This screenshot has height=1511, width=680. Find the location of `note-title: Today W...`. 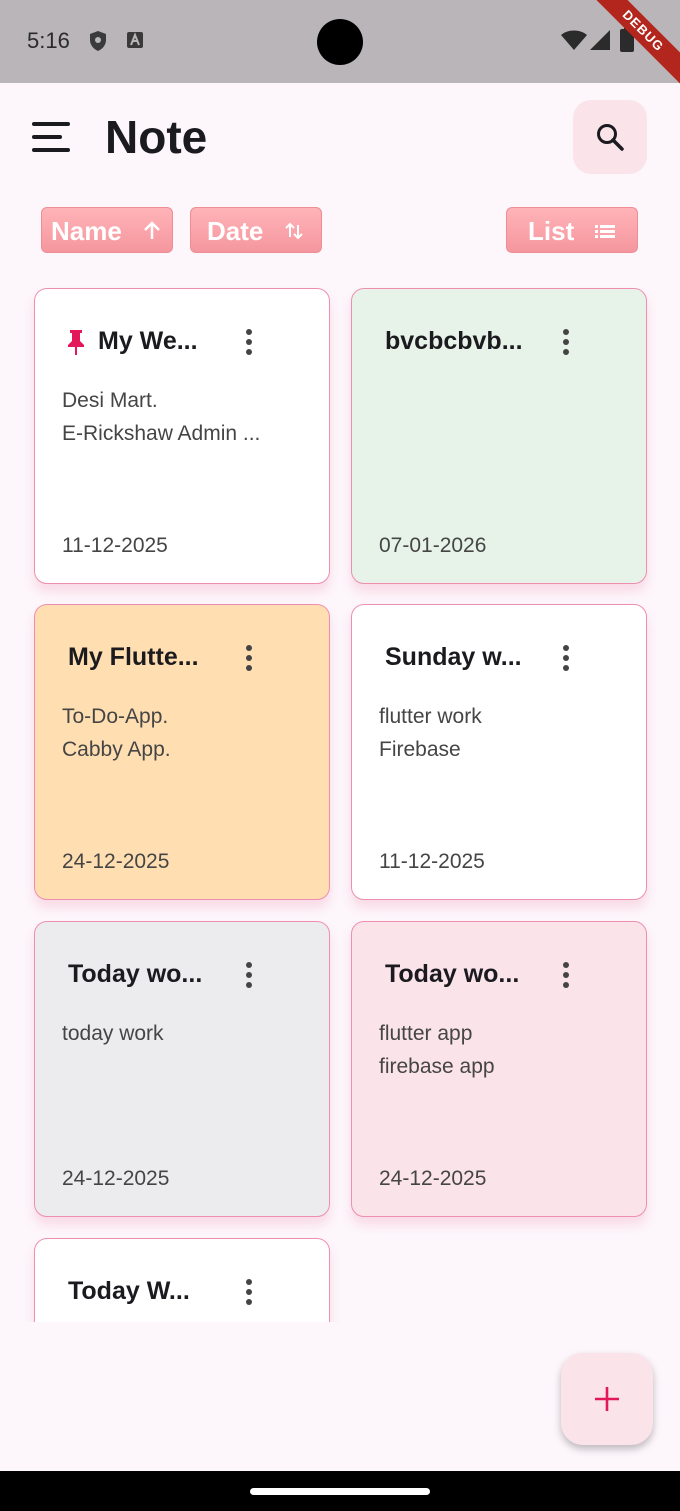

note-title: Today W... is located at coordinates (129, 1291).